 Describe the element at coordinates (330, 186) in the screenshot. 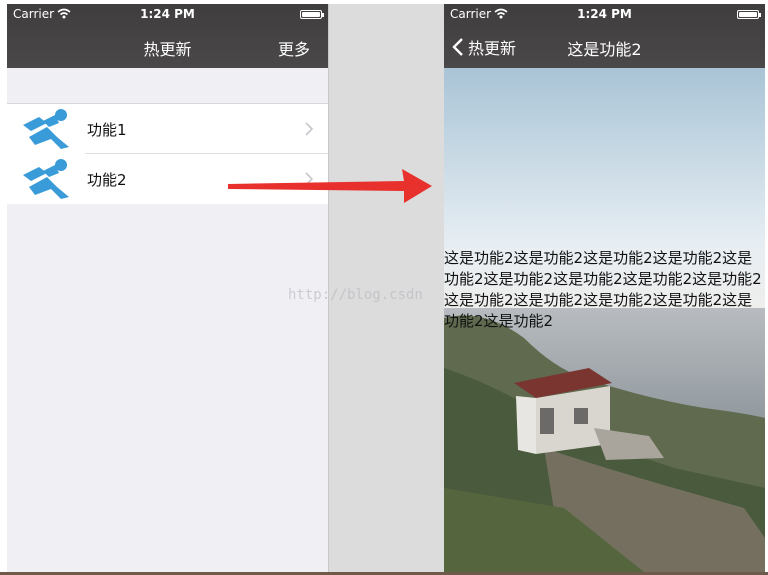

I see `arrow-icon` at that location.